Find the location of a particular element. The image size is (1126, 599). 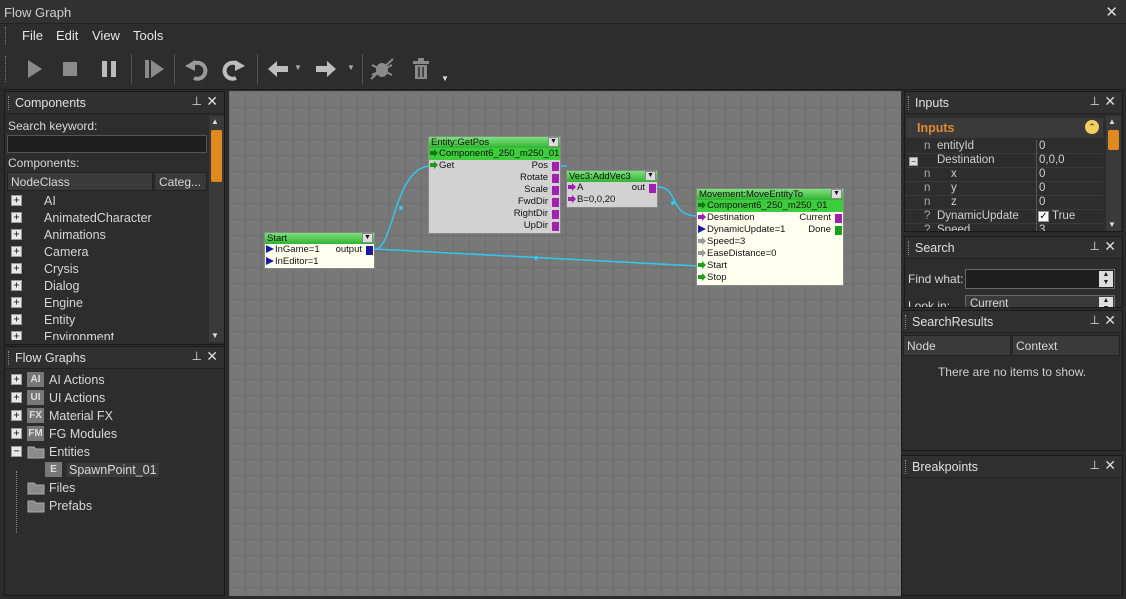

flowgraph-item: Prefabs is located at coordinates (112, 505).